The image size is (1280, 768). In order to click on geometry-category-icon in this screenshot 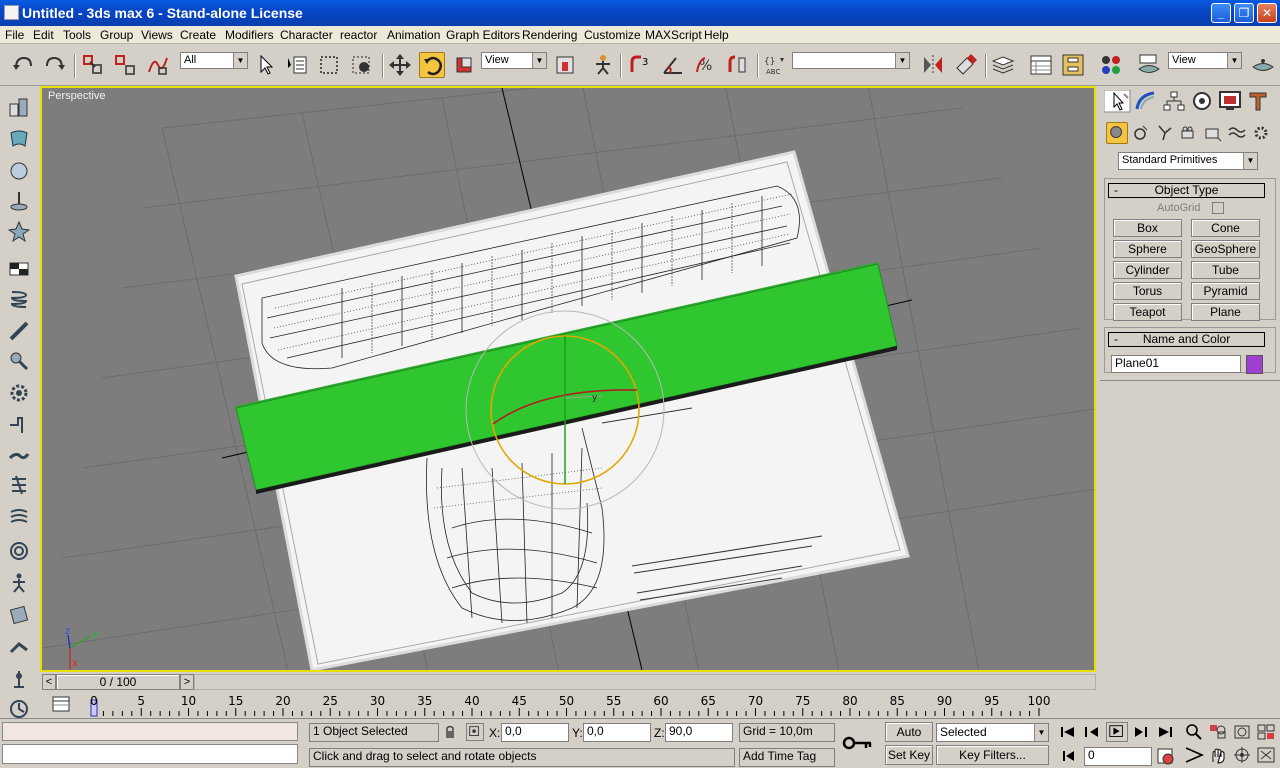, I will do `click(1117, 133)`.